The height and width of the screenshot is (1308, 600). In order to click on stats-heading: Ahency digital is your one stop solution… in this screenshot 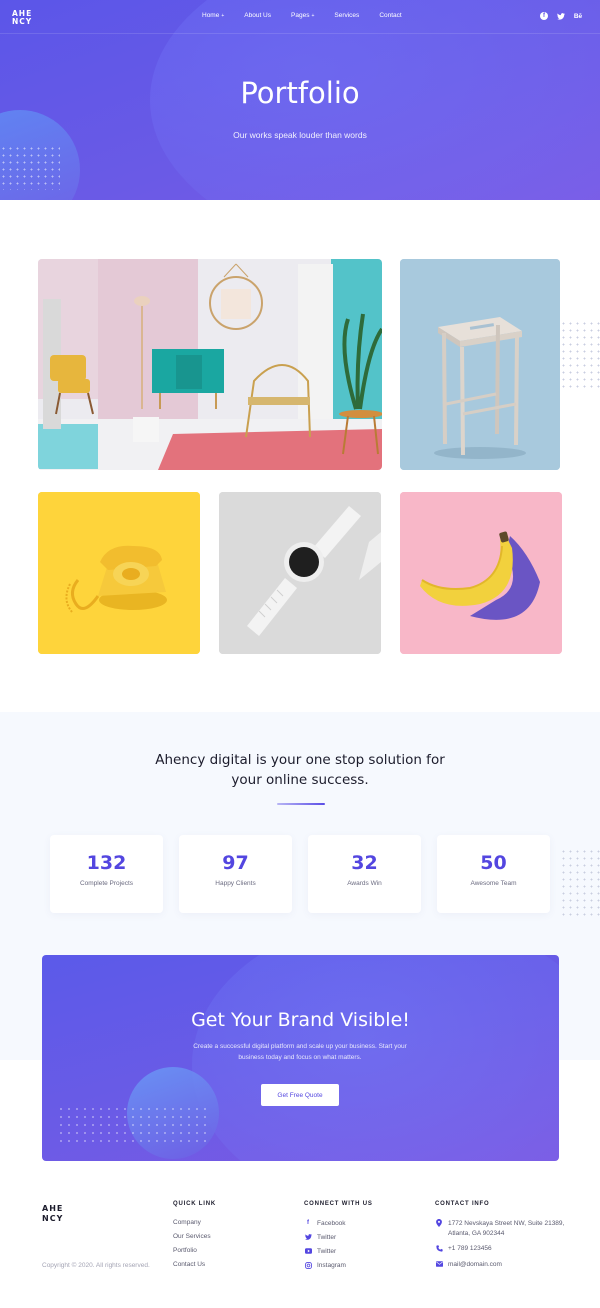, I will do `click(300, 770)`.